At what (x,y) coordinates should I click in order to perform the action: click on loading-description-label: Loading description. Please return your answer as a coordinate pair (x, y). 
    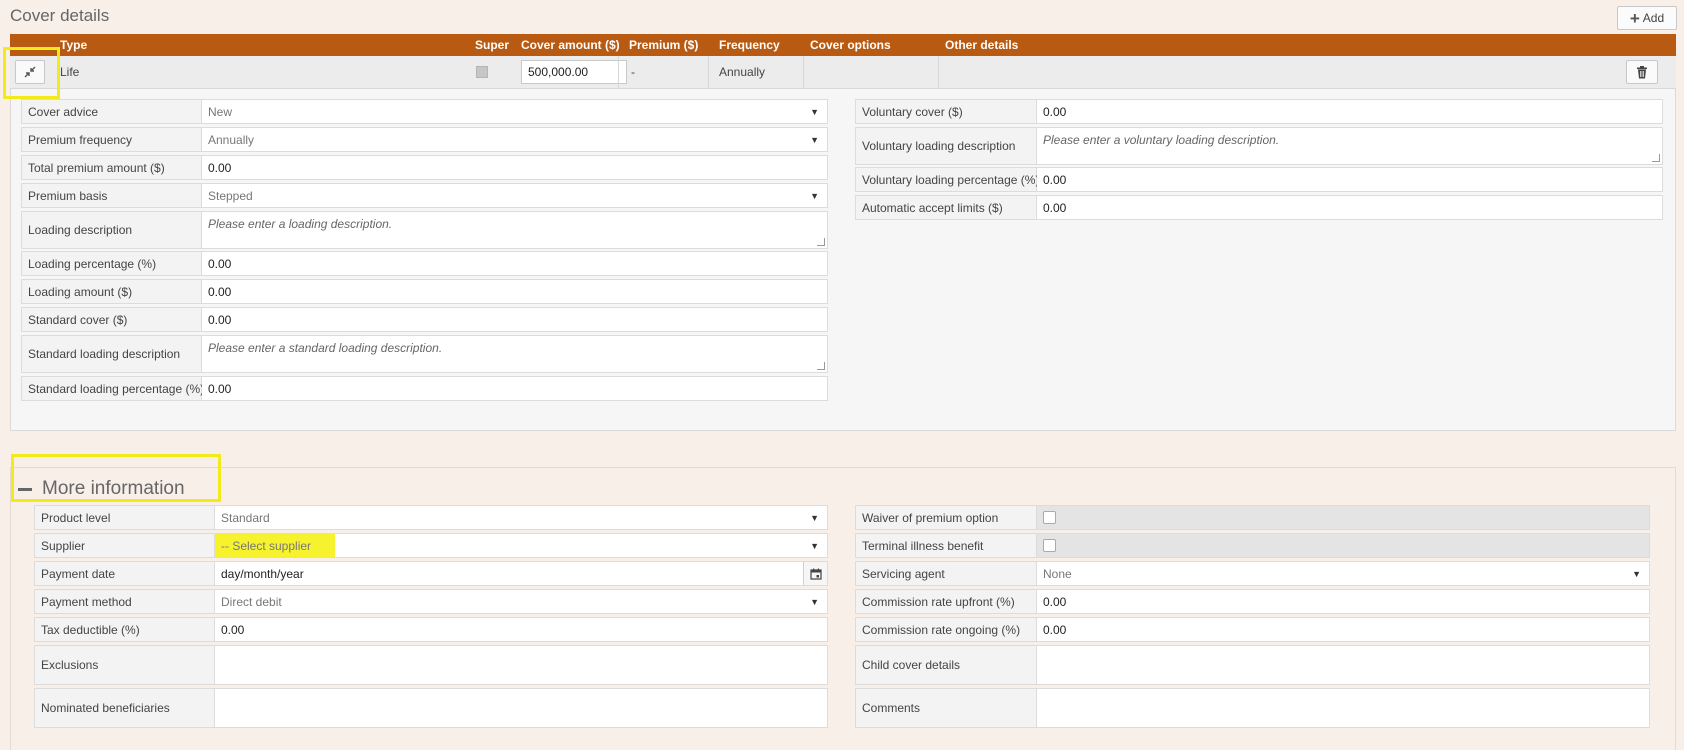
    Looking at the image, I should click on (112, 230).